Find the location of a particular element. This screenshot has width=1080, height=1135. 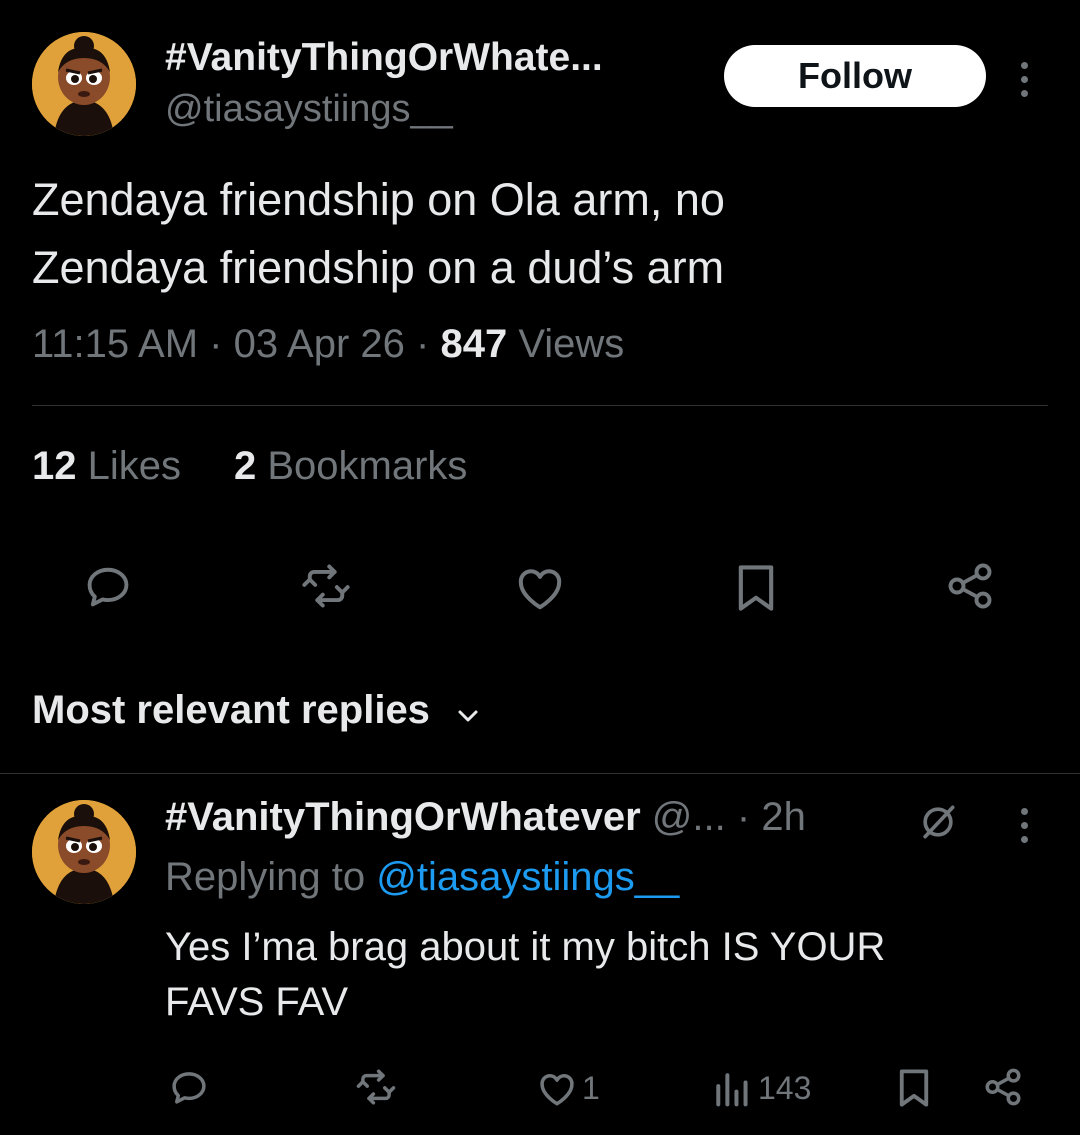

bookmarks-count: 2 is located at coordinates (245, 466).